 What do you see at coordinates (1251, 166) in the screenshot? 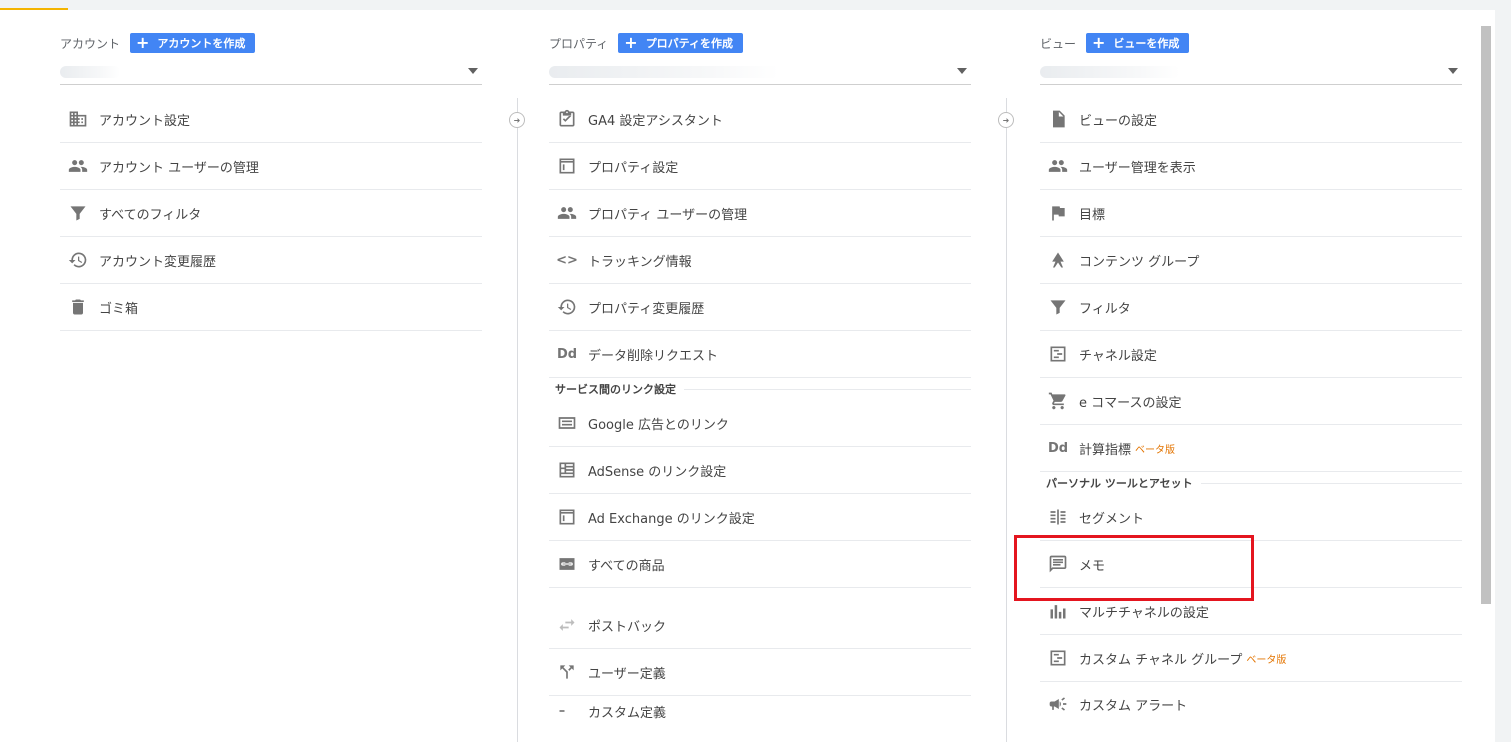
I see `menu-item-view-users: ユーザー管理を表示` at bounding box center [1251, 166].